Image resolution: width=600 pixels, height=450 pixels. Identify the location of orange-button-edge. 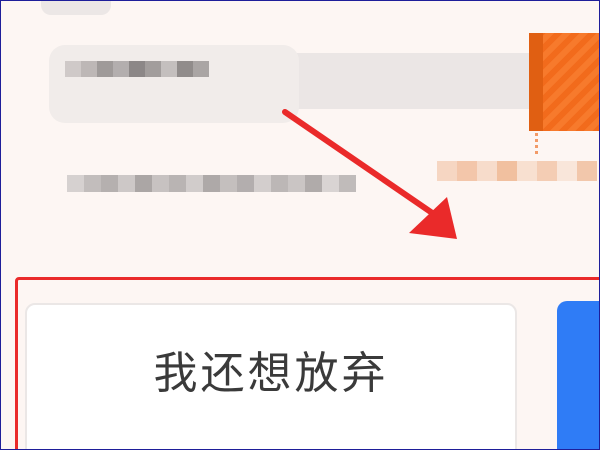
(536, 82).